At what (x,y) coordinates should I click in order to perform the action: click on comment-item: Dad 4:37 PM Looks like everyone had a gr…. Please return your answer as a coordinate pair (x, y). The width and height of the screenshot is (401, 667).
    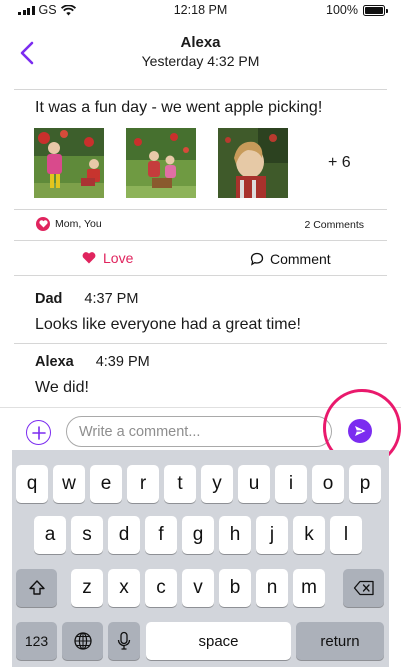
    Looking at the image, I should click on (168, 312).